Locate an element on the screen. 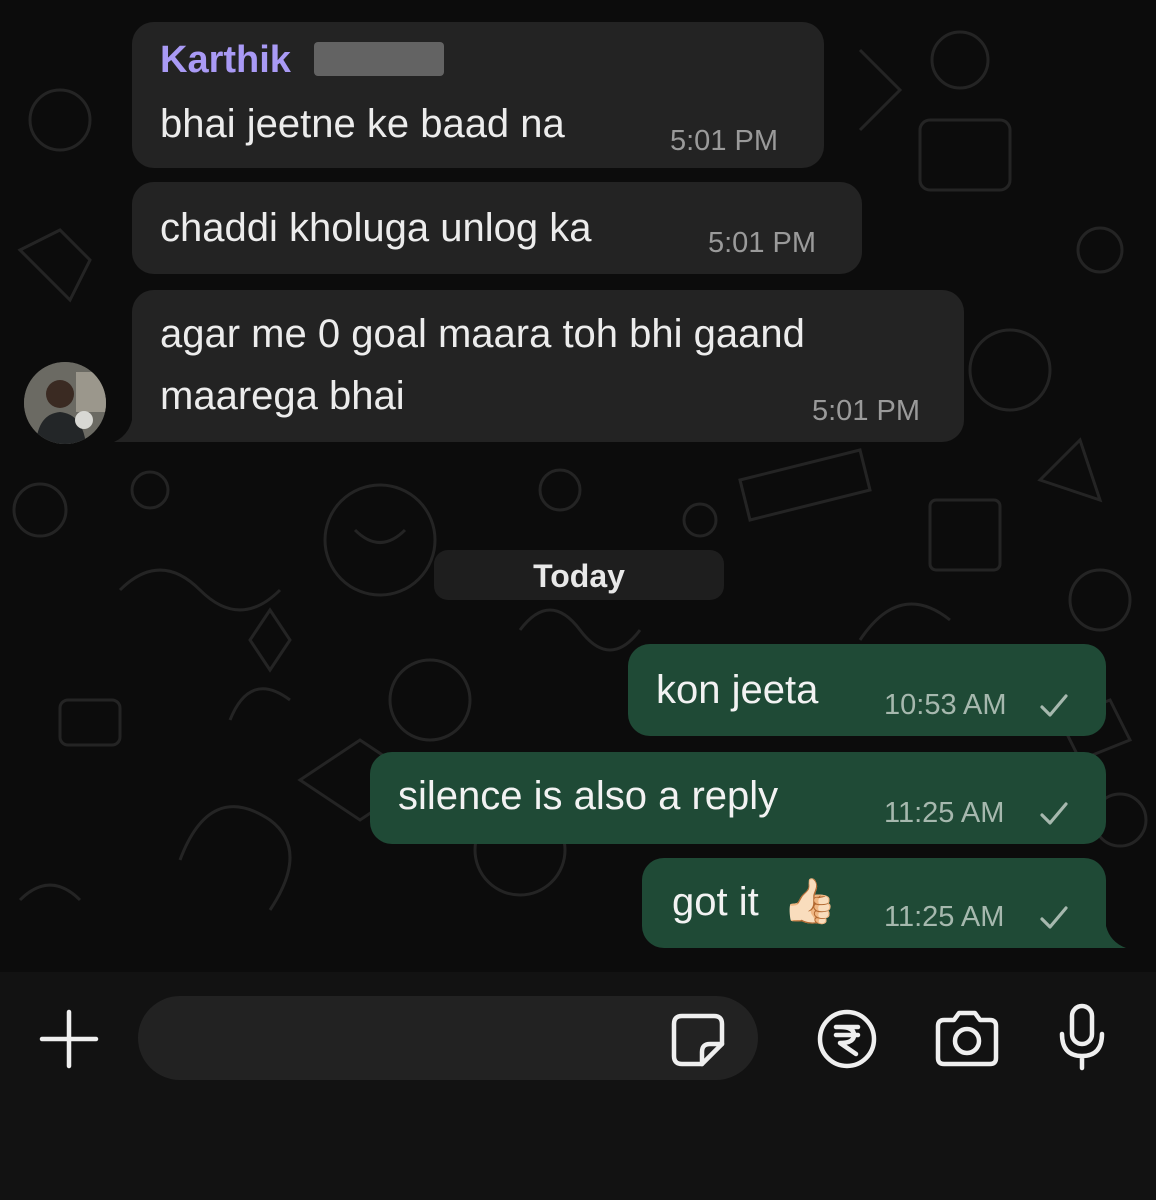 This screenshot has width=1156, height=1200. avatar is located at coordinates (65, 403).